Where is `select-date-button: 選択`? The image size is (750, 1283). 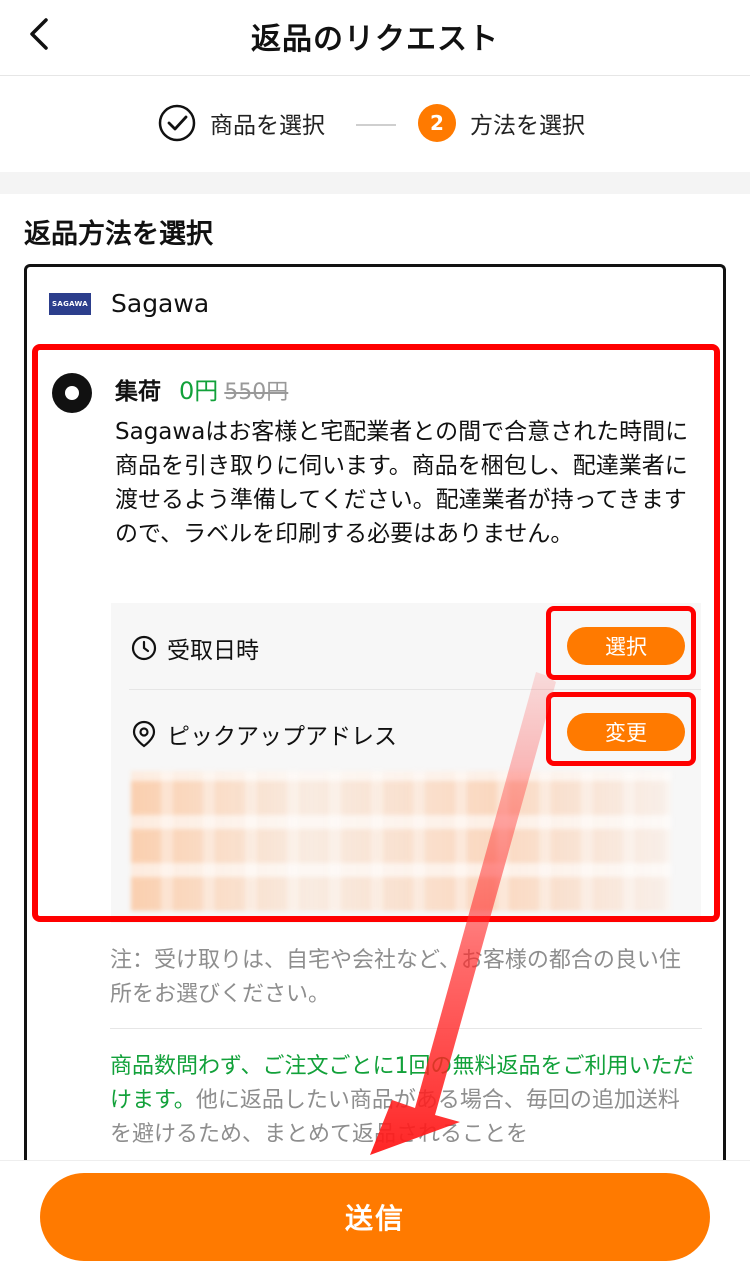 select-date-button: 選択 is located at coordinates (626, 646).